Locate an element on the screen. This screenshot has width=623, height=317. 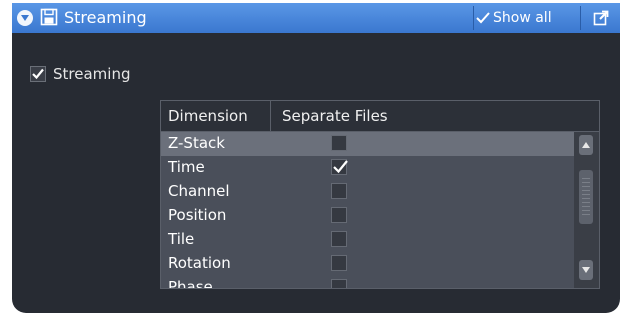
column-header-dimension: Dimension is located at coordinates (208, 116).